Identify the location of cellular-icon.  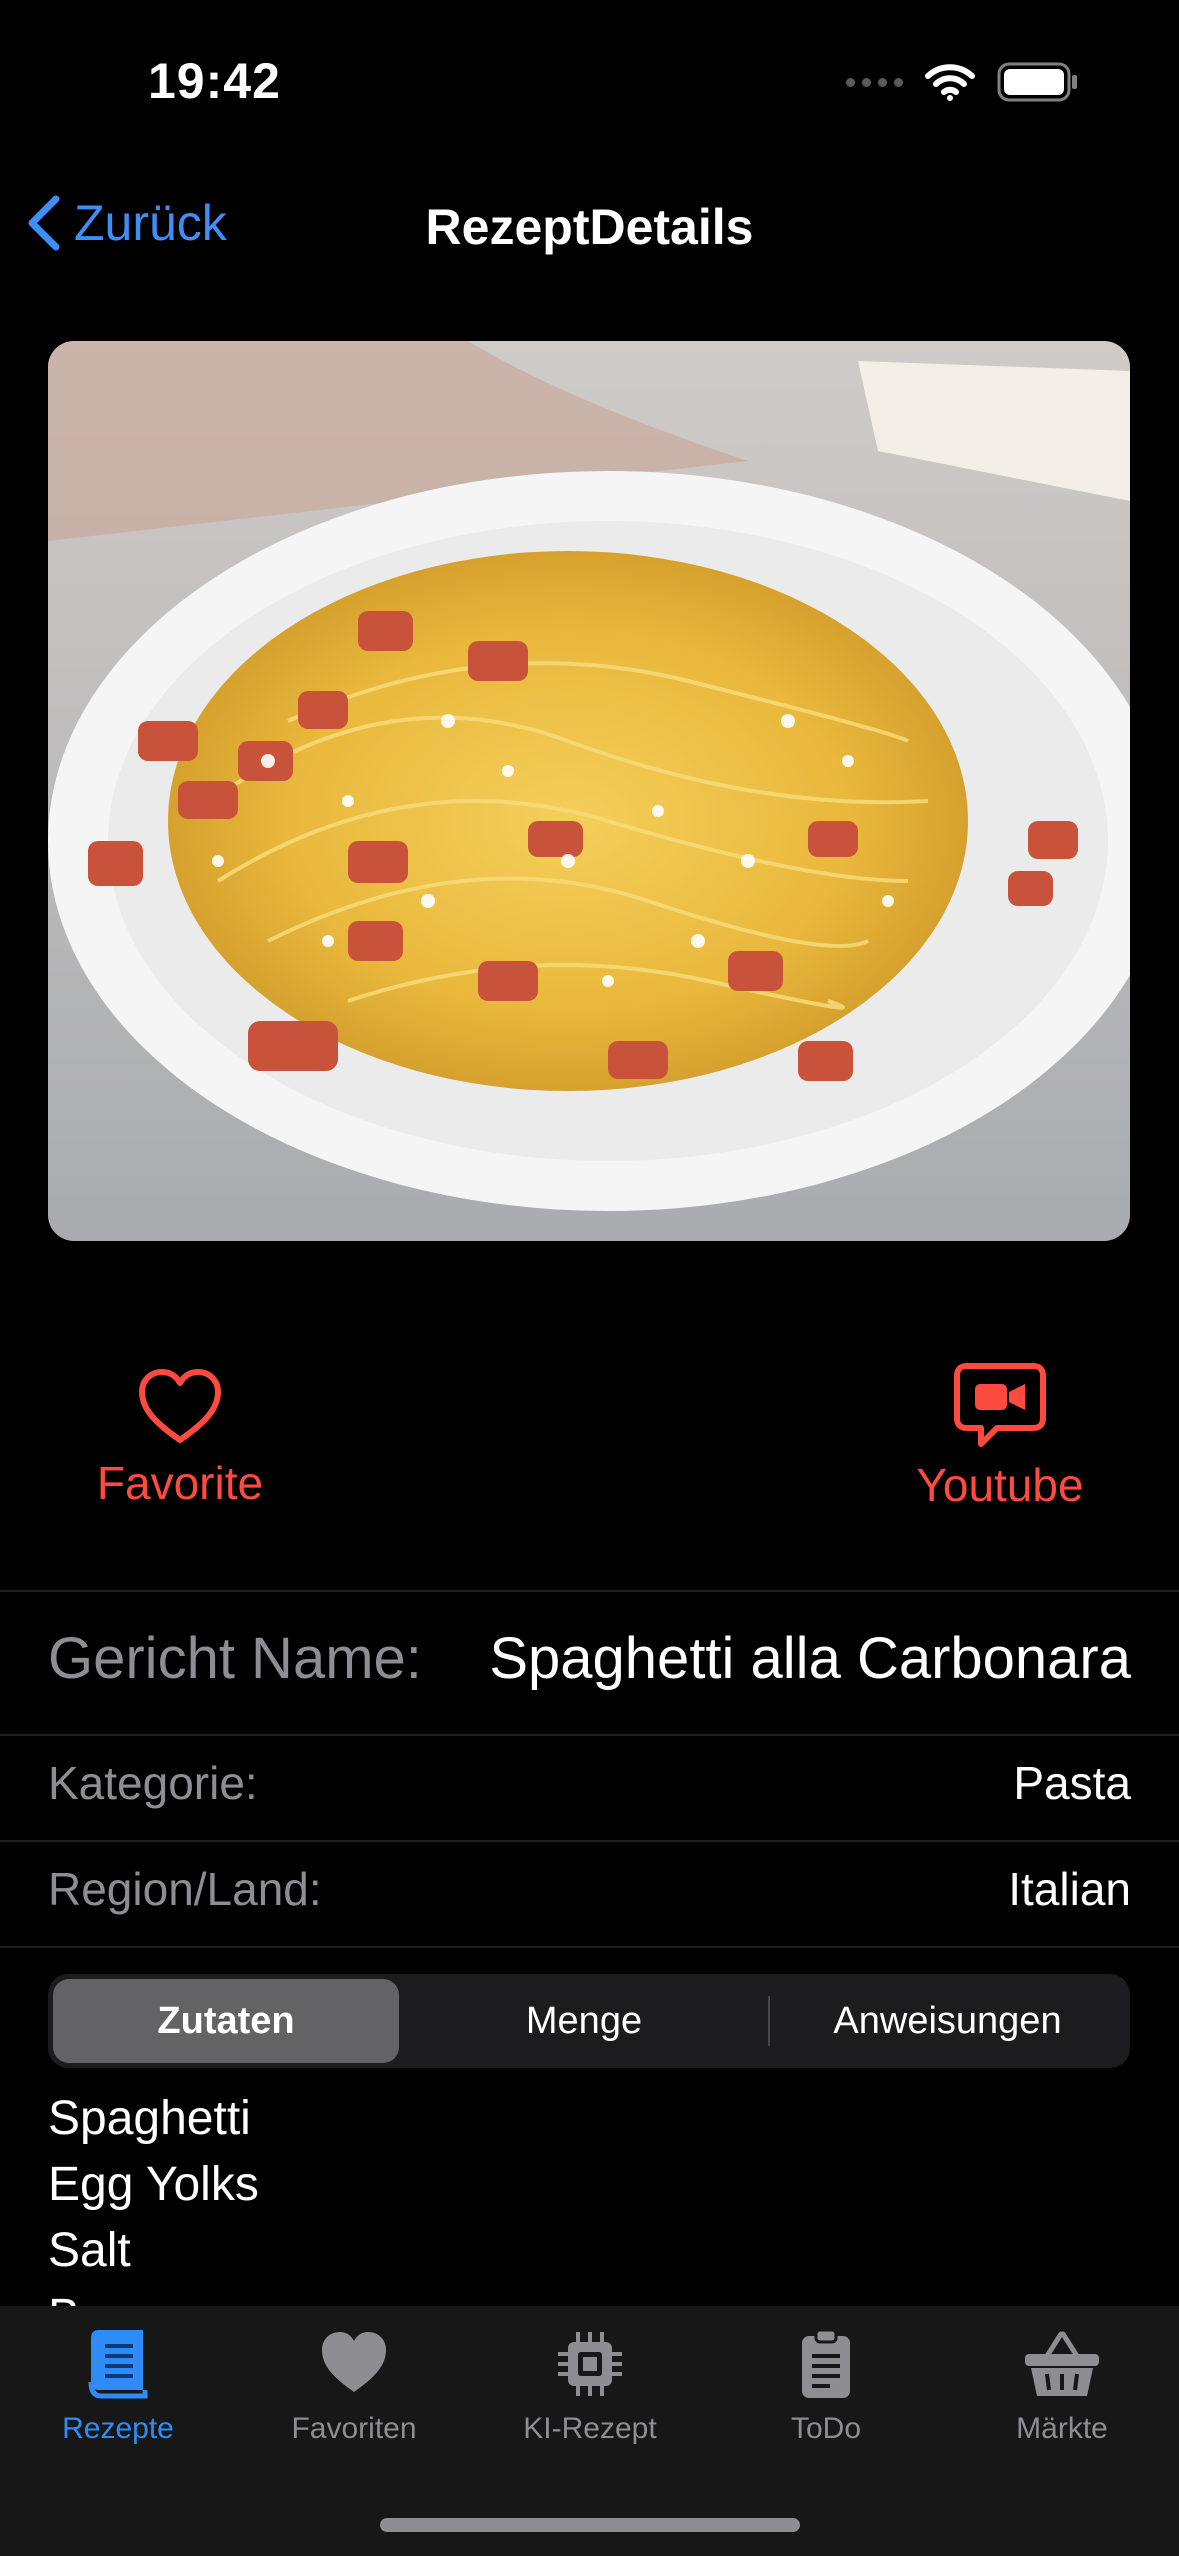
(874, 82).